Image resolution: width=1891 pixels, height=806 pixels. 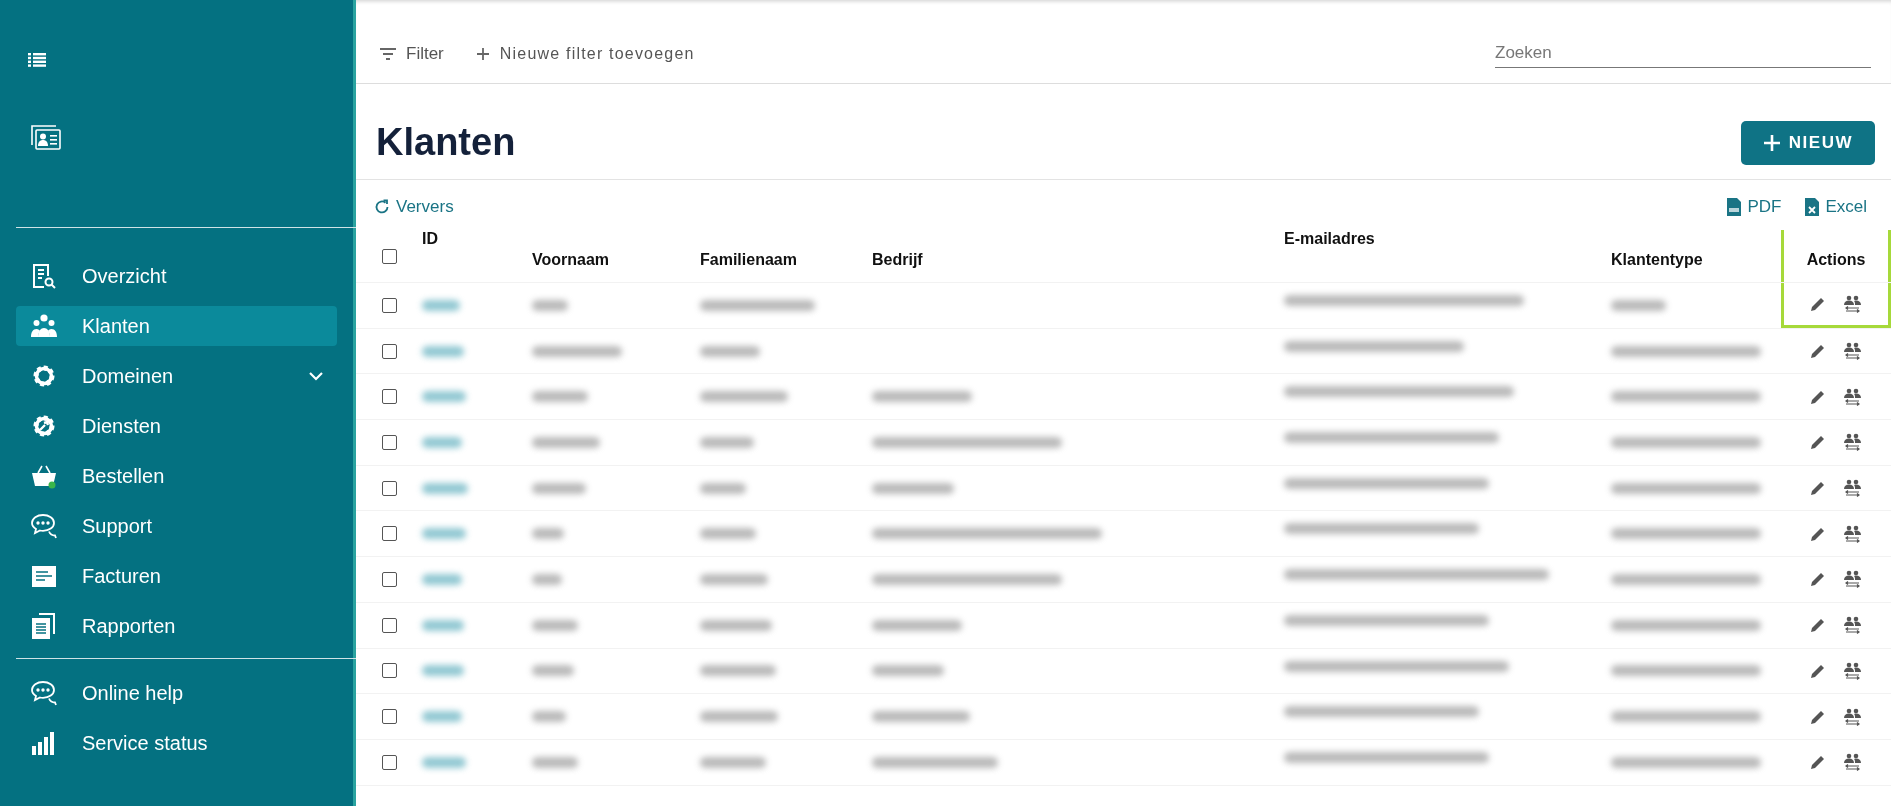 I want to click on sidebar-item: Support, so click(x=176, y=526).